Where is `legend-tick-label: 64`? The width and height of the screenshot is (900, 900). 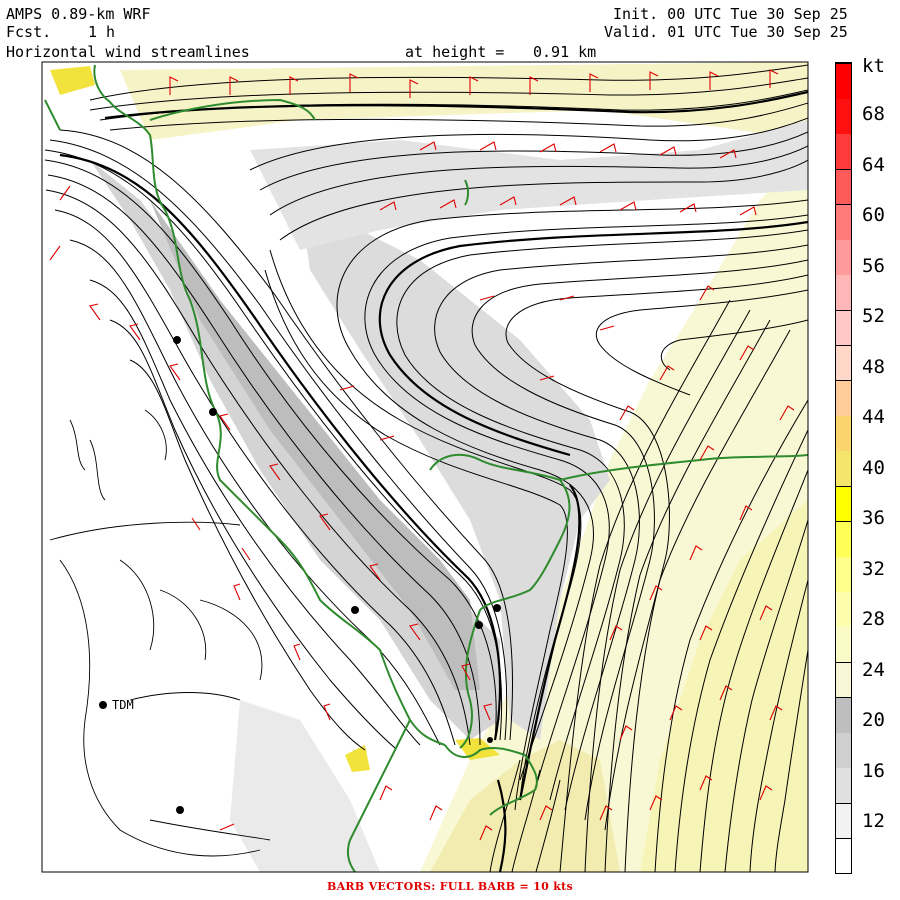
legend-tick-label: 64 is located at coordinates (873, 164).